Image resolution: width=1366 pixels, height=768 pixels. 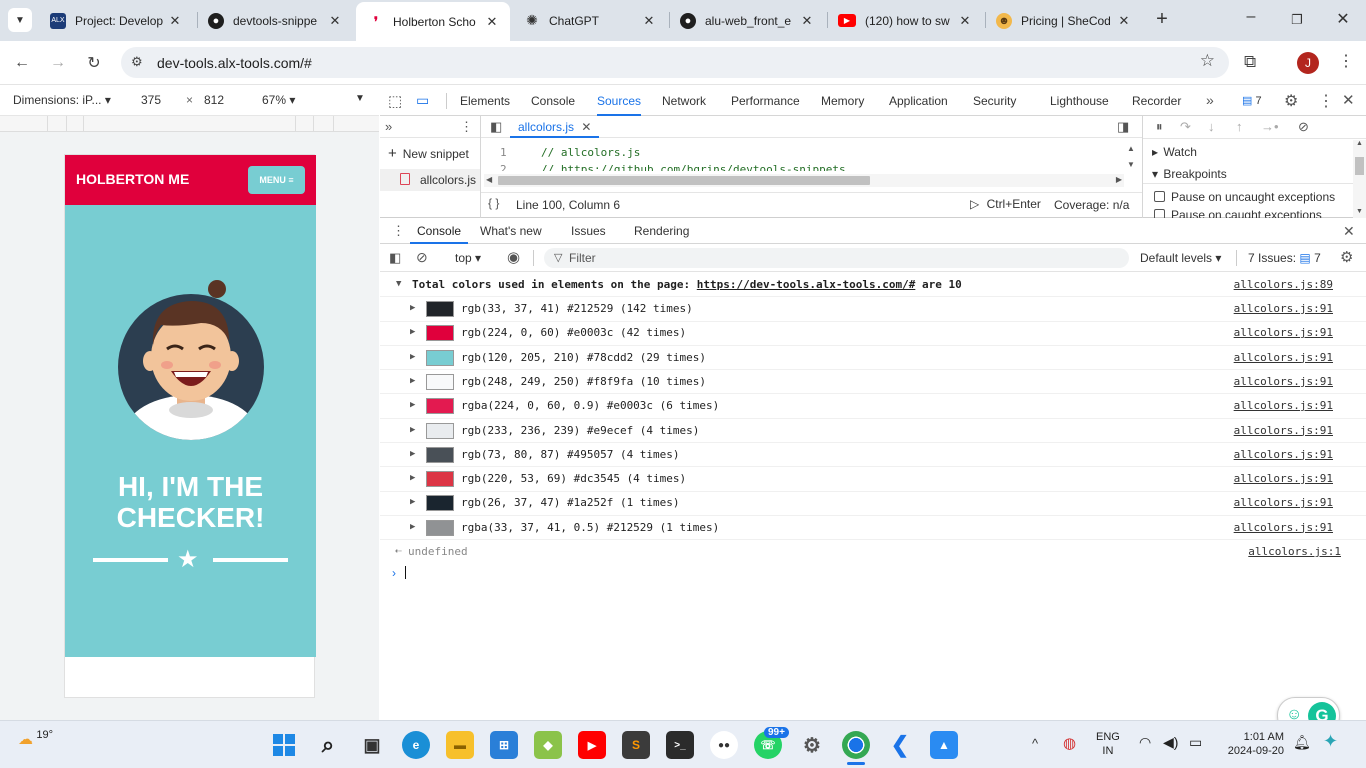 What do you see at coordinates (1079, 101) in the screenshot?
I see `tab-lighthouse: Lighthouse` at bounding box center [1079, 101].